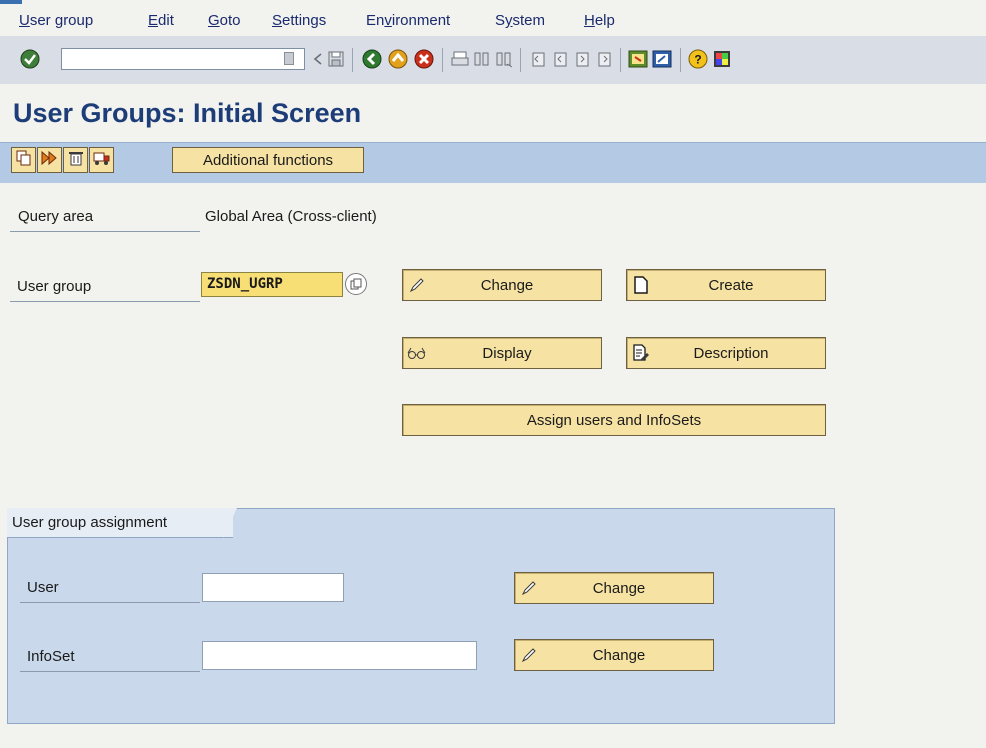  What do you see at coordinates (641, 285) in the screenshot?
I see `blank-document-icon` at bounding box center [641, 285].